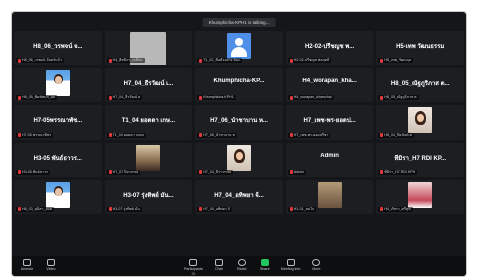 This screenshot has height=280, width=478. Describe the element at coordinates (329, 155) in the screenshot. I see `participant-display-name: Admin` at that location.